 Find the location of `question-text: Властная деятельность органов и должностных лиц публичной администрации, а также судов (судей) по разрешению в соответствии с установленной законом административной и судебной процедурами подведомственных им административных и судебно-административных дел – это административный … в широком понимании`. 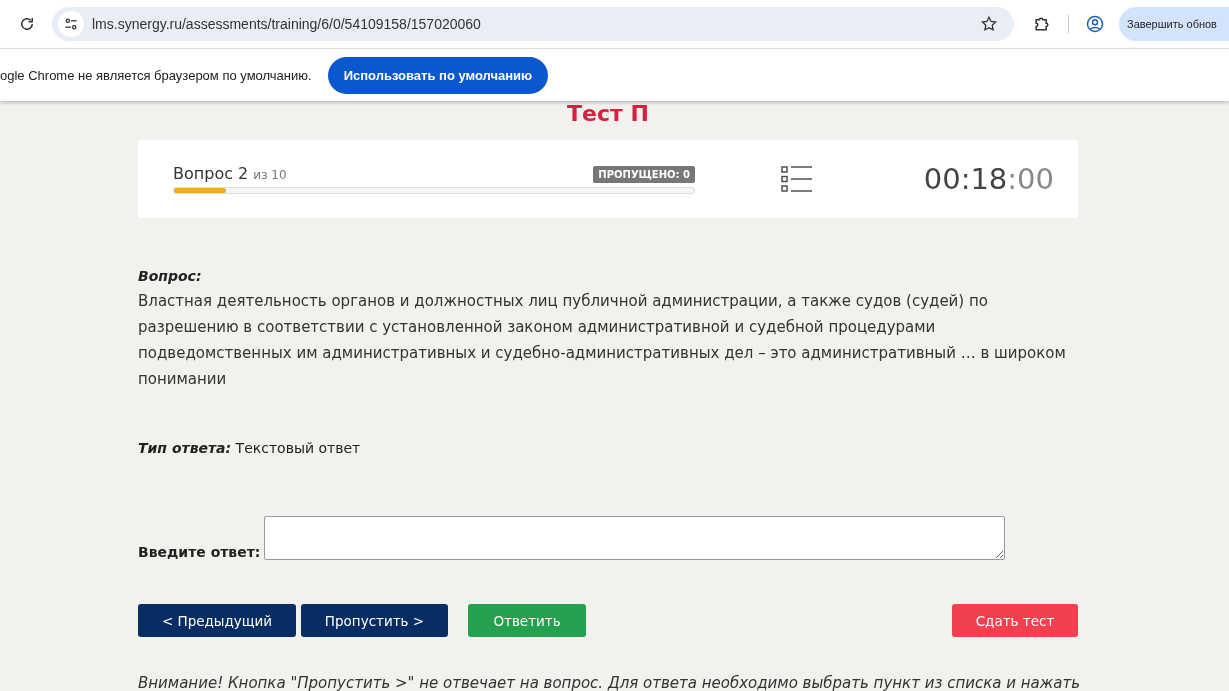

question-text: Властная деятельность органов и должностных лиц публичной администрации, а также судов (судей) по разрешению в соответствии с установленной законом административной и судебной процедурами подведомственных им административных и судебно-административных дел – это административный … в широком понимании is located at coordinates (602, 340).